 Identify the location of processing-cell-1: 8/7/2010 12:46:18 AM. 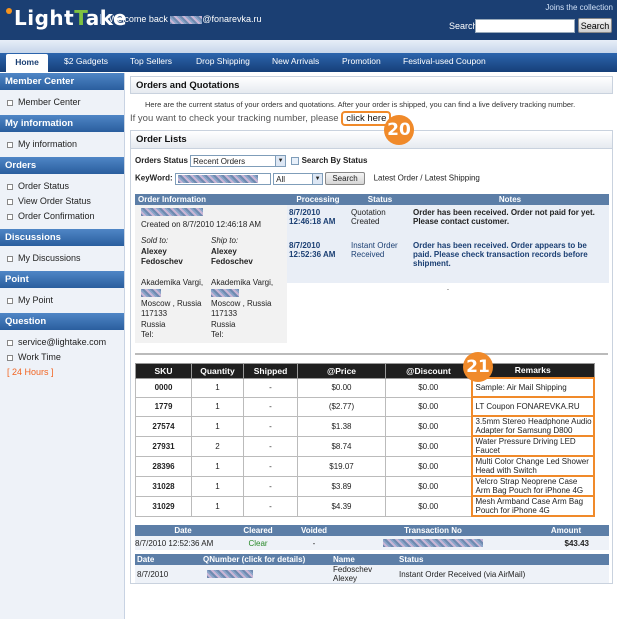
(318, 221).